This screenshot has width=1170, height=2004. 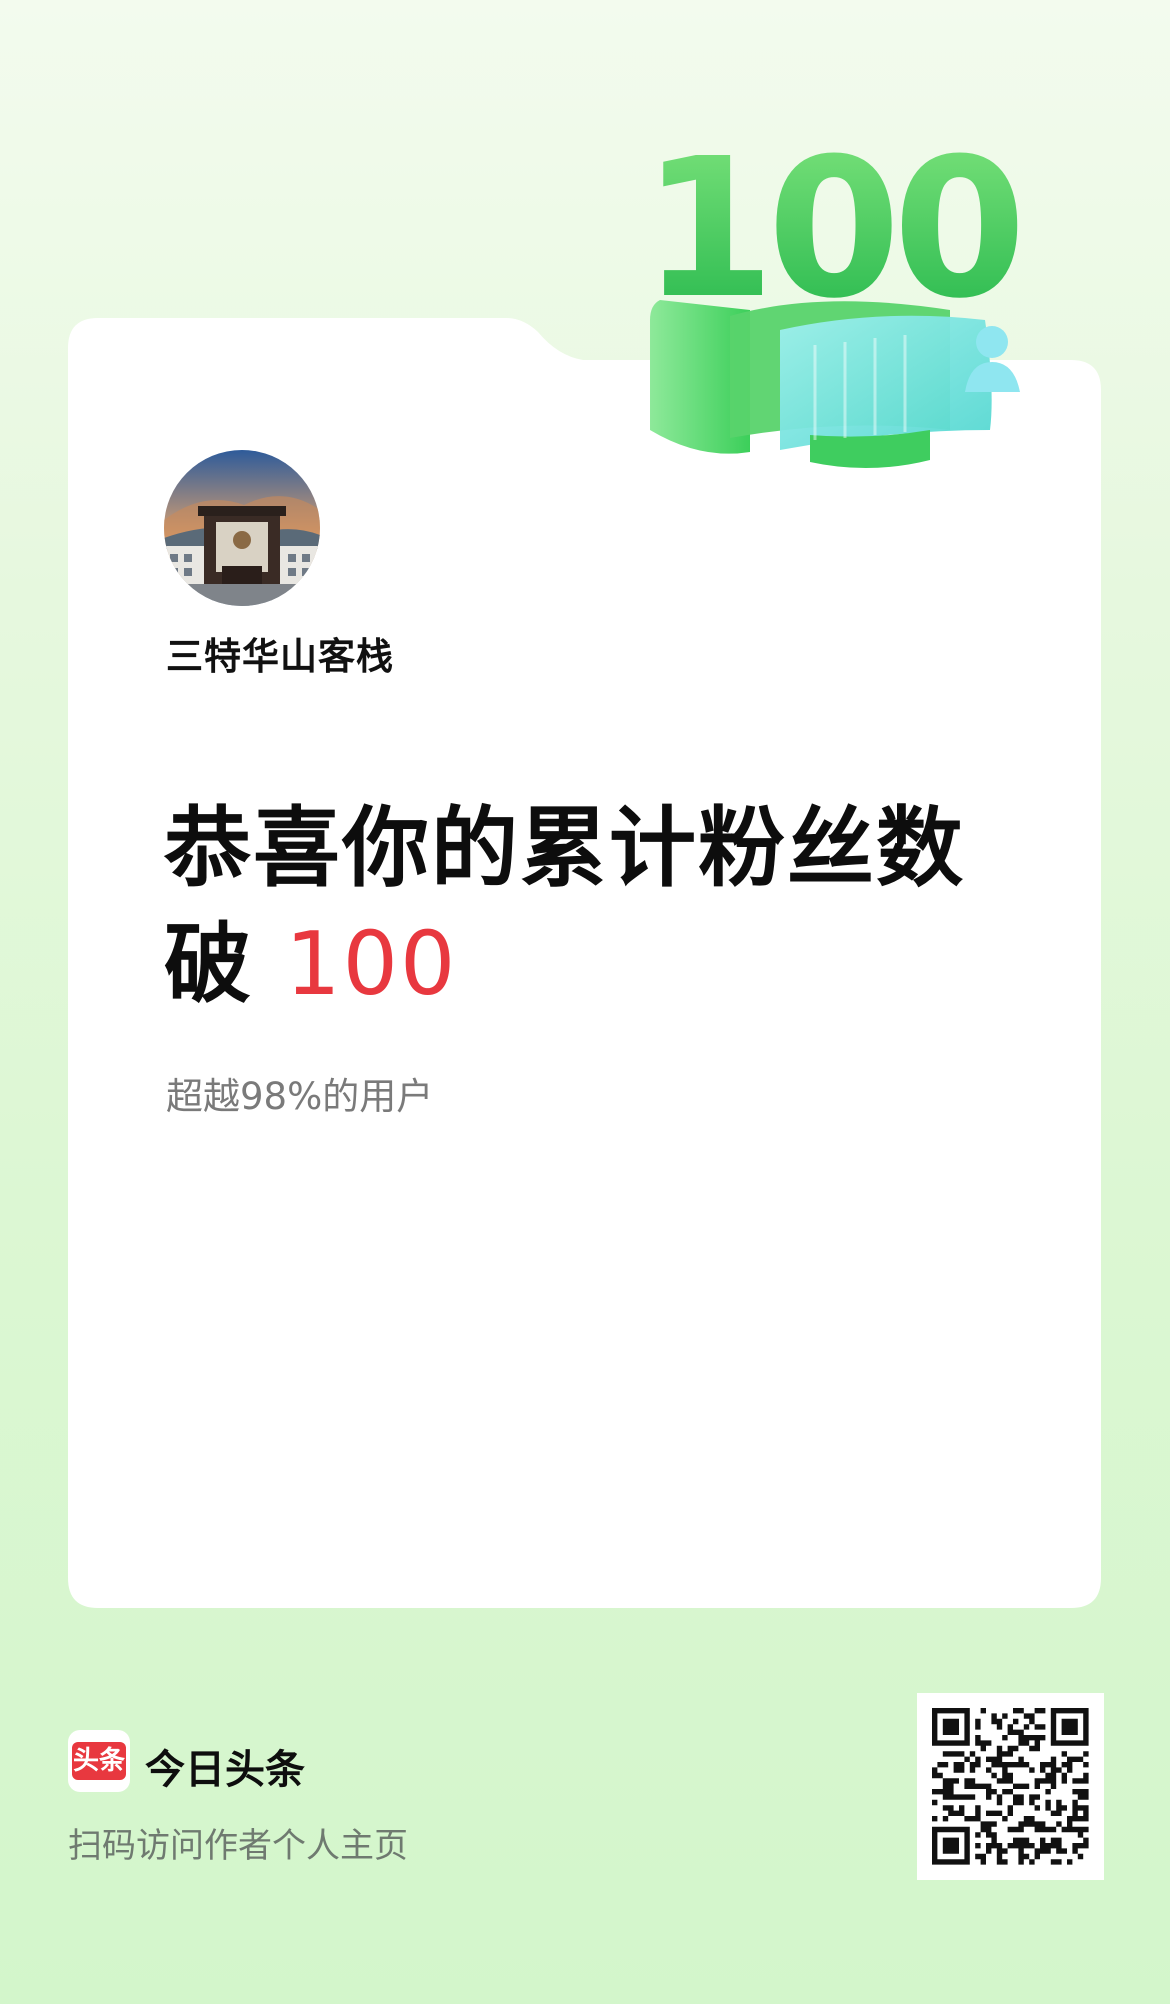 I want to click on qr-code-icon, so click(x=1010, y=1786).